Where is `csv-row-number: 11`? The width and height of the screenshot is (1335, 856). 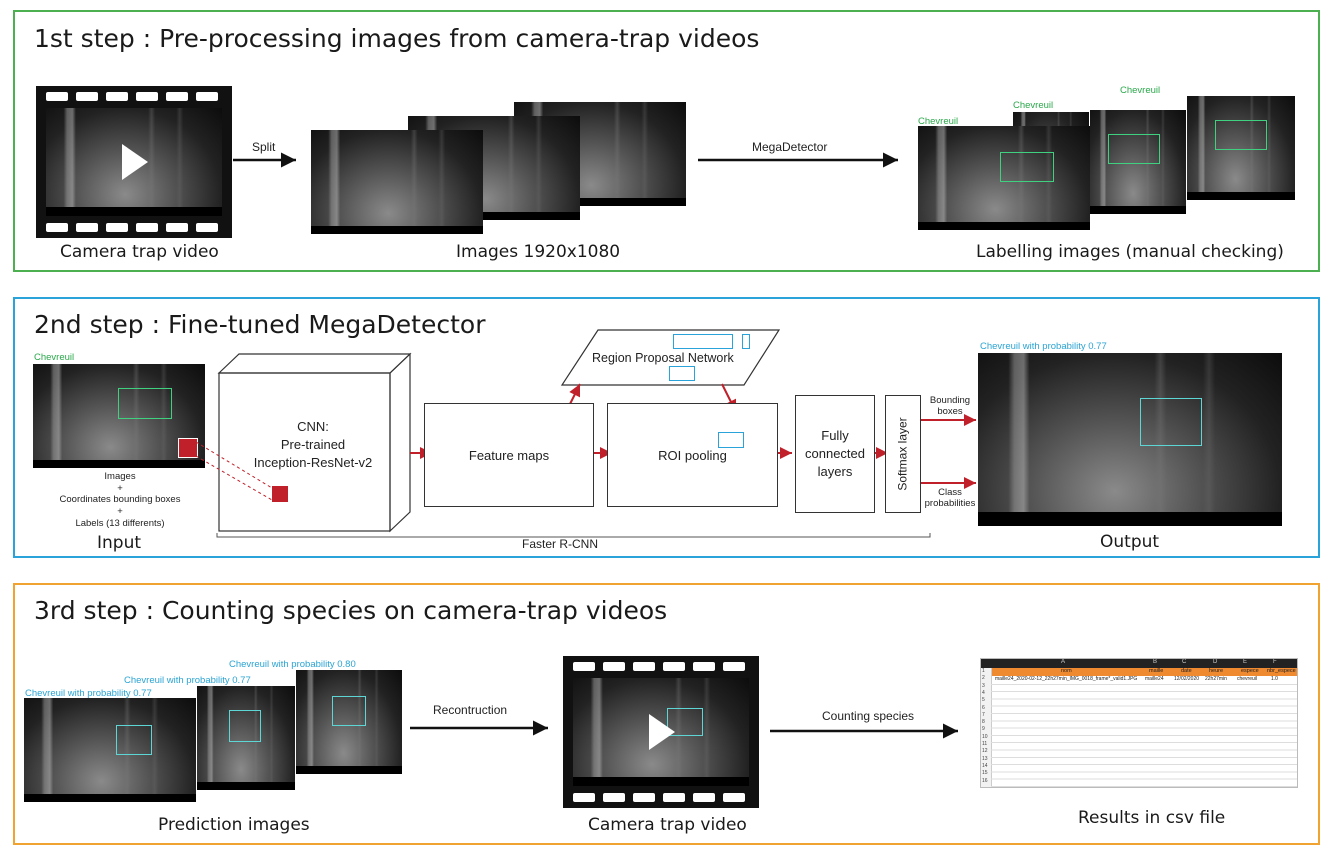 csv-row-number: 11 is located at coordinates (985, 744).